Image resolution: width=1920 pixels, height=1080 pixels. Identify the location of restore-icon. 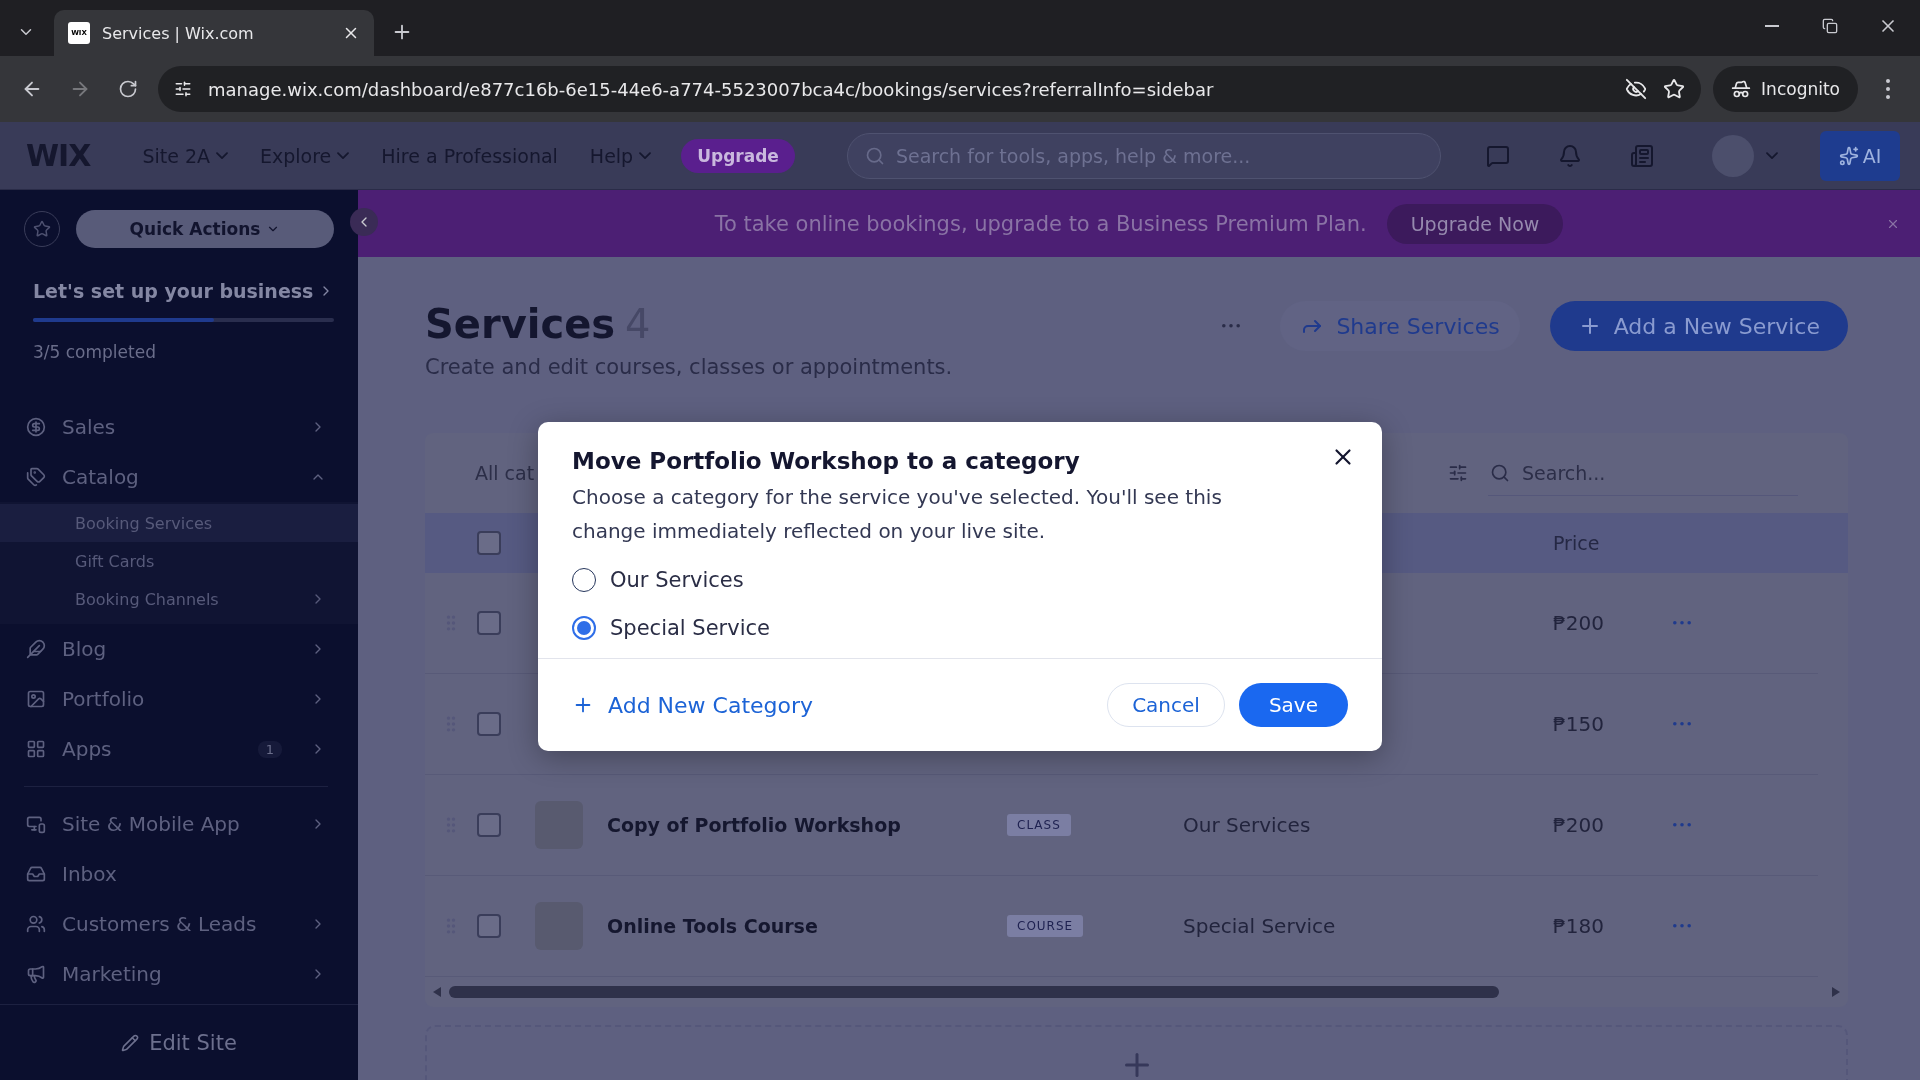
(1830, 26).